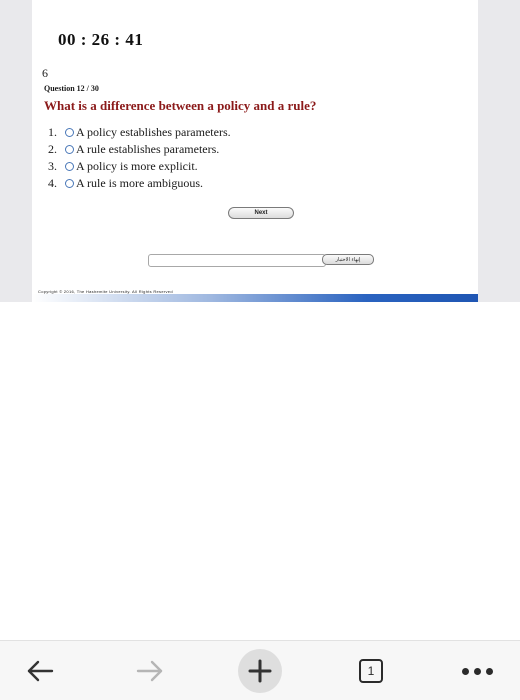  What do you see at coordinates (52, 183) in the screenshot?
I see `option-number: 4.` at bounding box center [52, 183].